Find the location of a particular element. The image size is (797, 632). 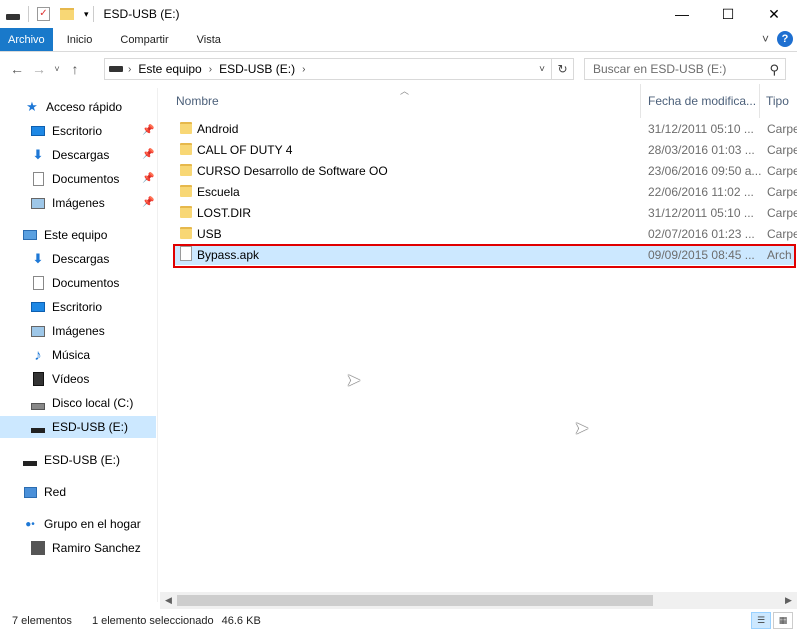

refresh-icon: ↻ is located at coordinates (562, 69).